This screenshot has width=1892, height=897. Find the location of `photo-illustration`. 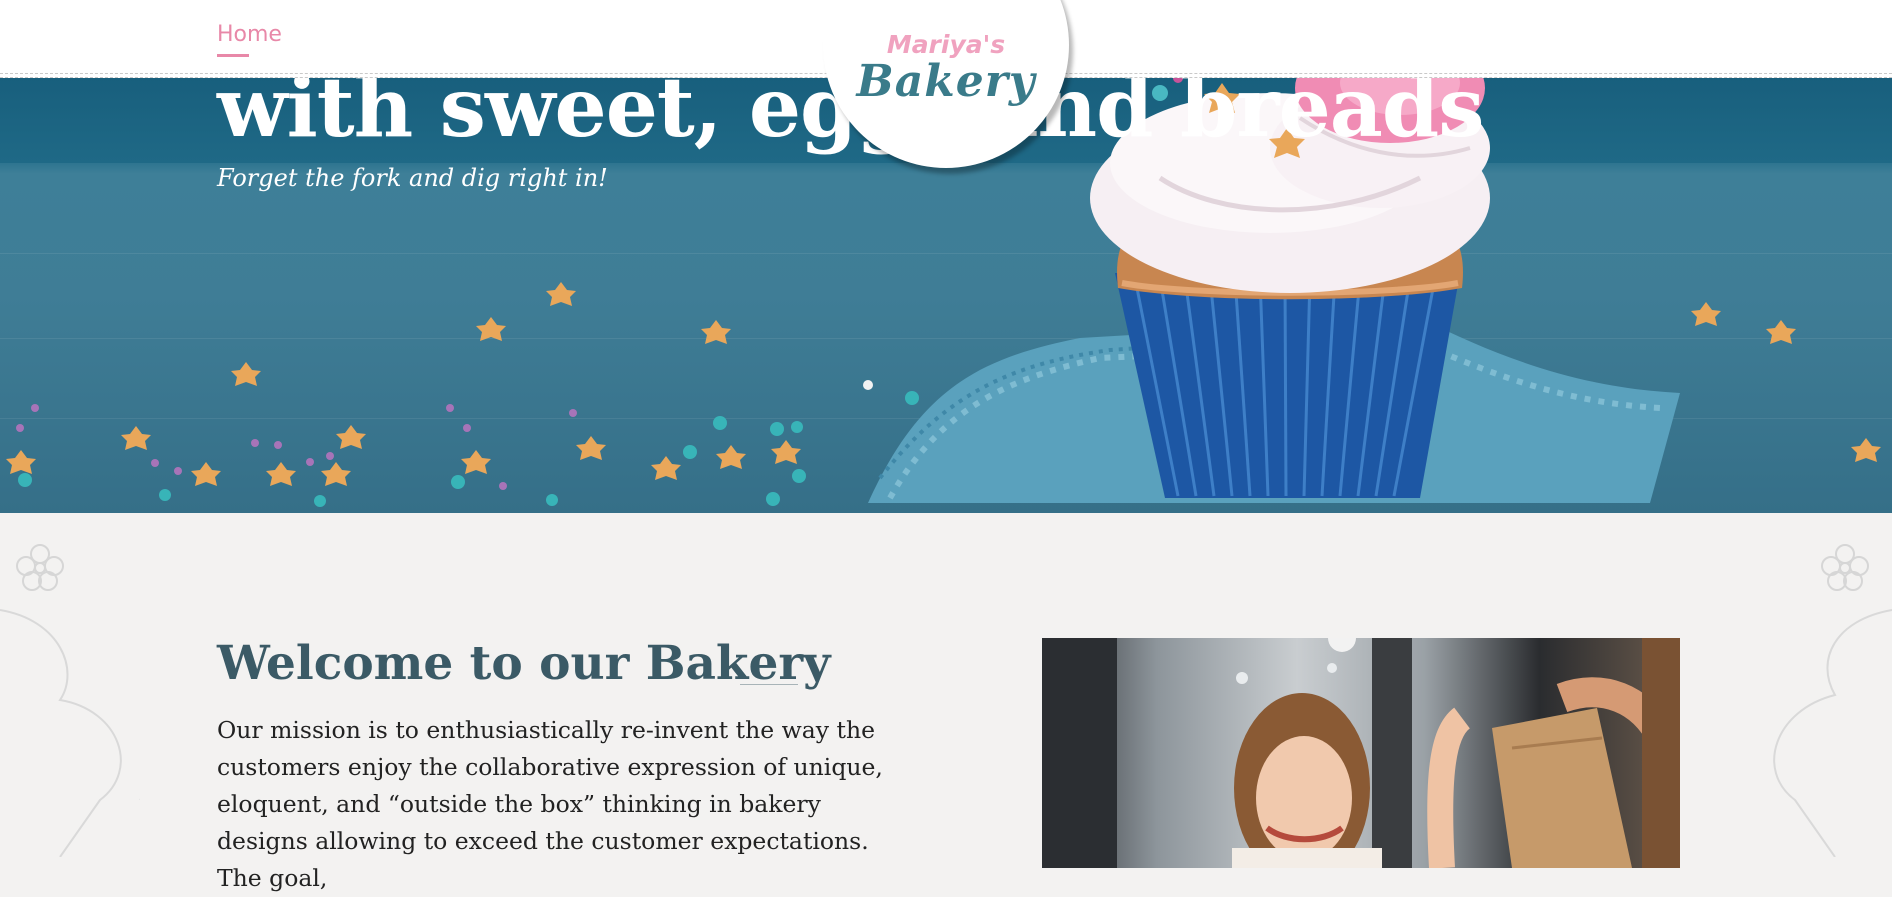

photo-illustration is located at coordinates (1361, 753).